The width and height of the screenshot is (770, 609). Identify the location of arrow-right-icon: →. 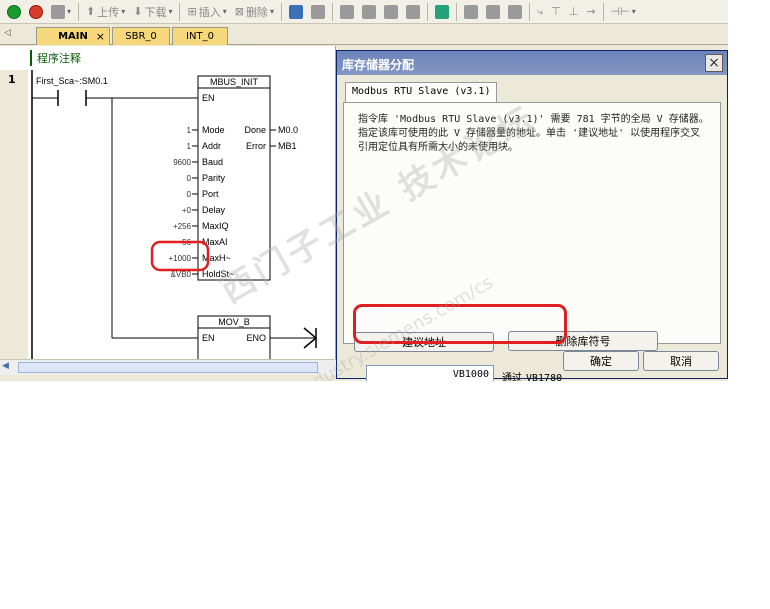
(591, 11).